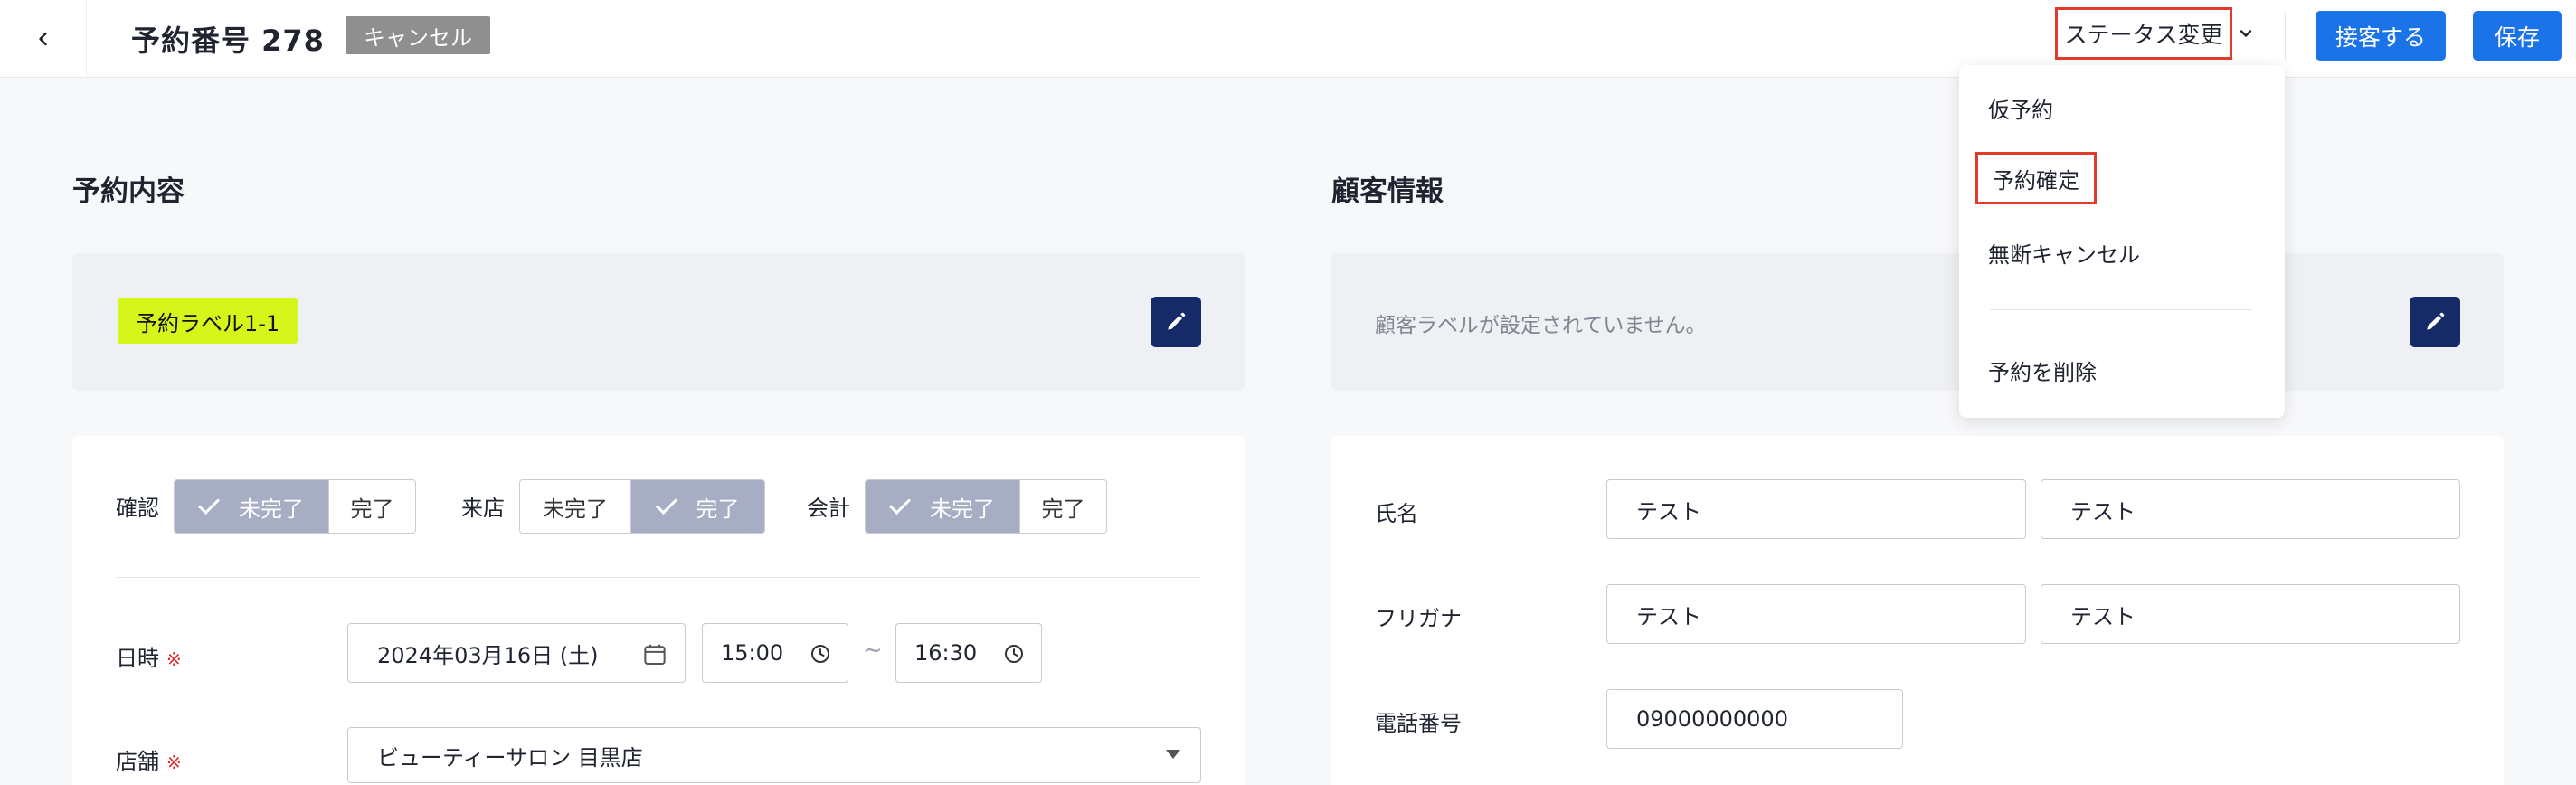 The image size is (2576, 785). Describe the element at coordinates (138, 508) in the screenshot. I see `confirm-toggle-label: 確認` at that location.